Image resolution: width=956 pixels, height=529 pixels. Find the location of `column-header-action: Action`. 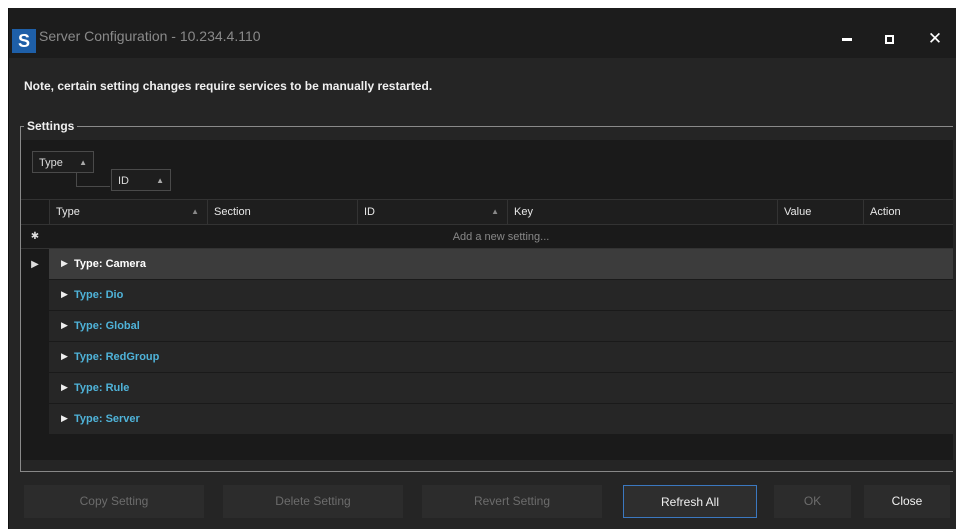

column-header-action: Action is located at coordinates (908, 212).